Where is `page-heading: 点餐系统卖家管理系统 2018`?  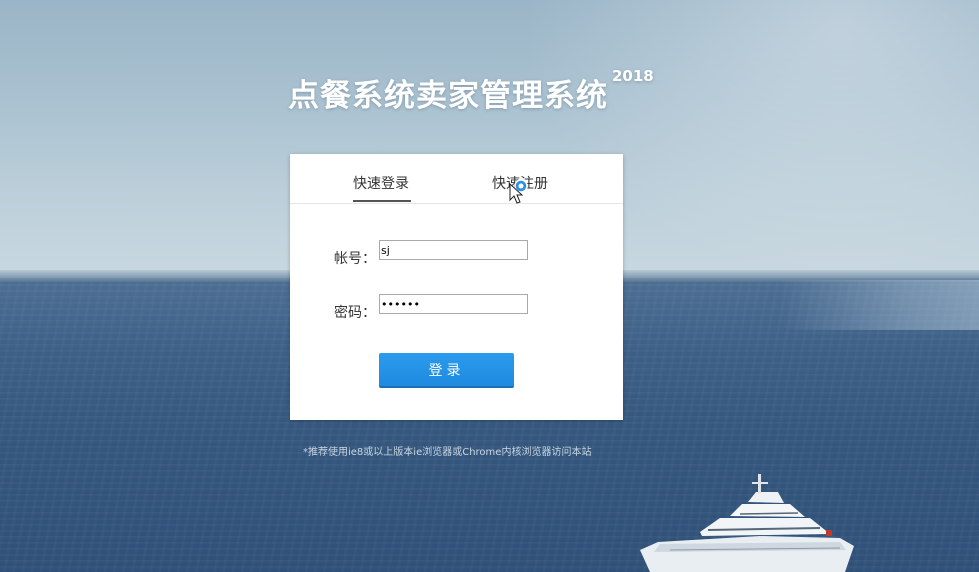 page-heading: 点餐系统卖家管理系统 2018 is located at coordinates (488, 90).